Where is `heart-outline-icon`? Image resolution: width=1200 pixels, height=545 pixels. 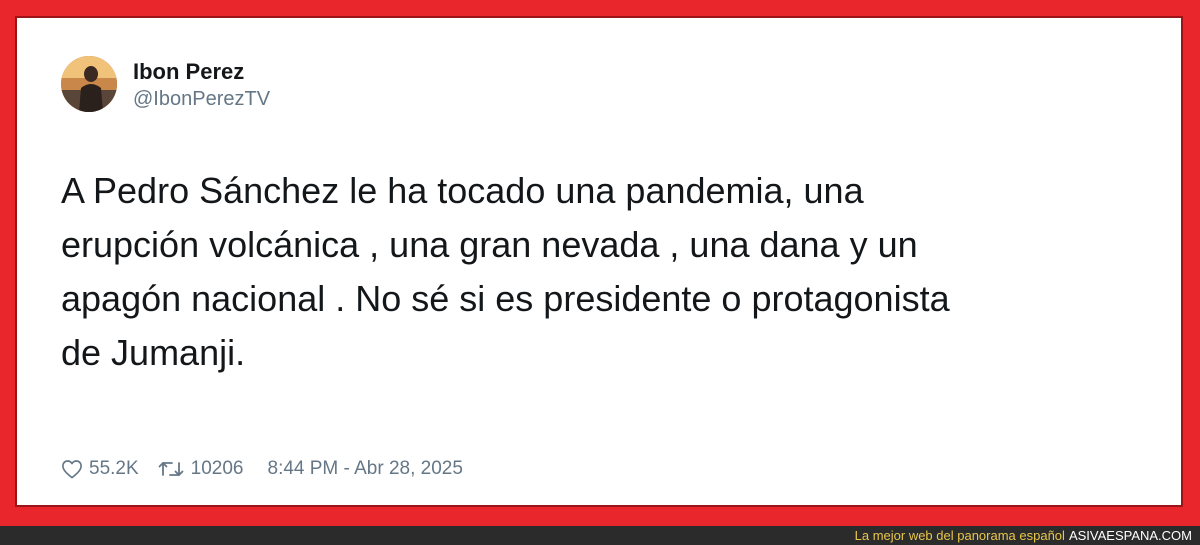
heart-outline-icon is located at coordinates (72, 469).